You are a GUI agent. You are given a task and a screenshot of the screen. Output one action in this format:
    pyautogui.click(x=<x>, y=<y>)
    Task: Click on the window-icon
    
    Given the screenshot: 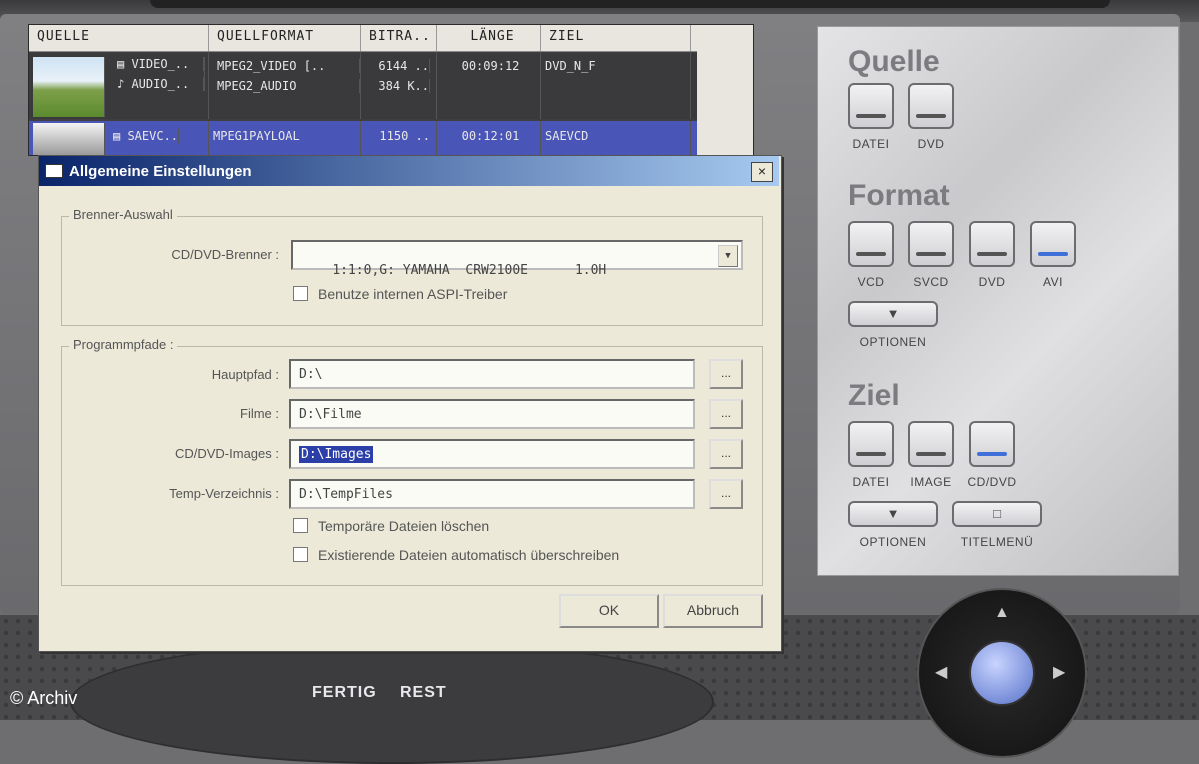 What is the action you would take?
    pyautogui.click(x=54, y=171)
    